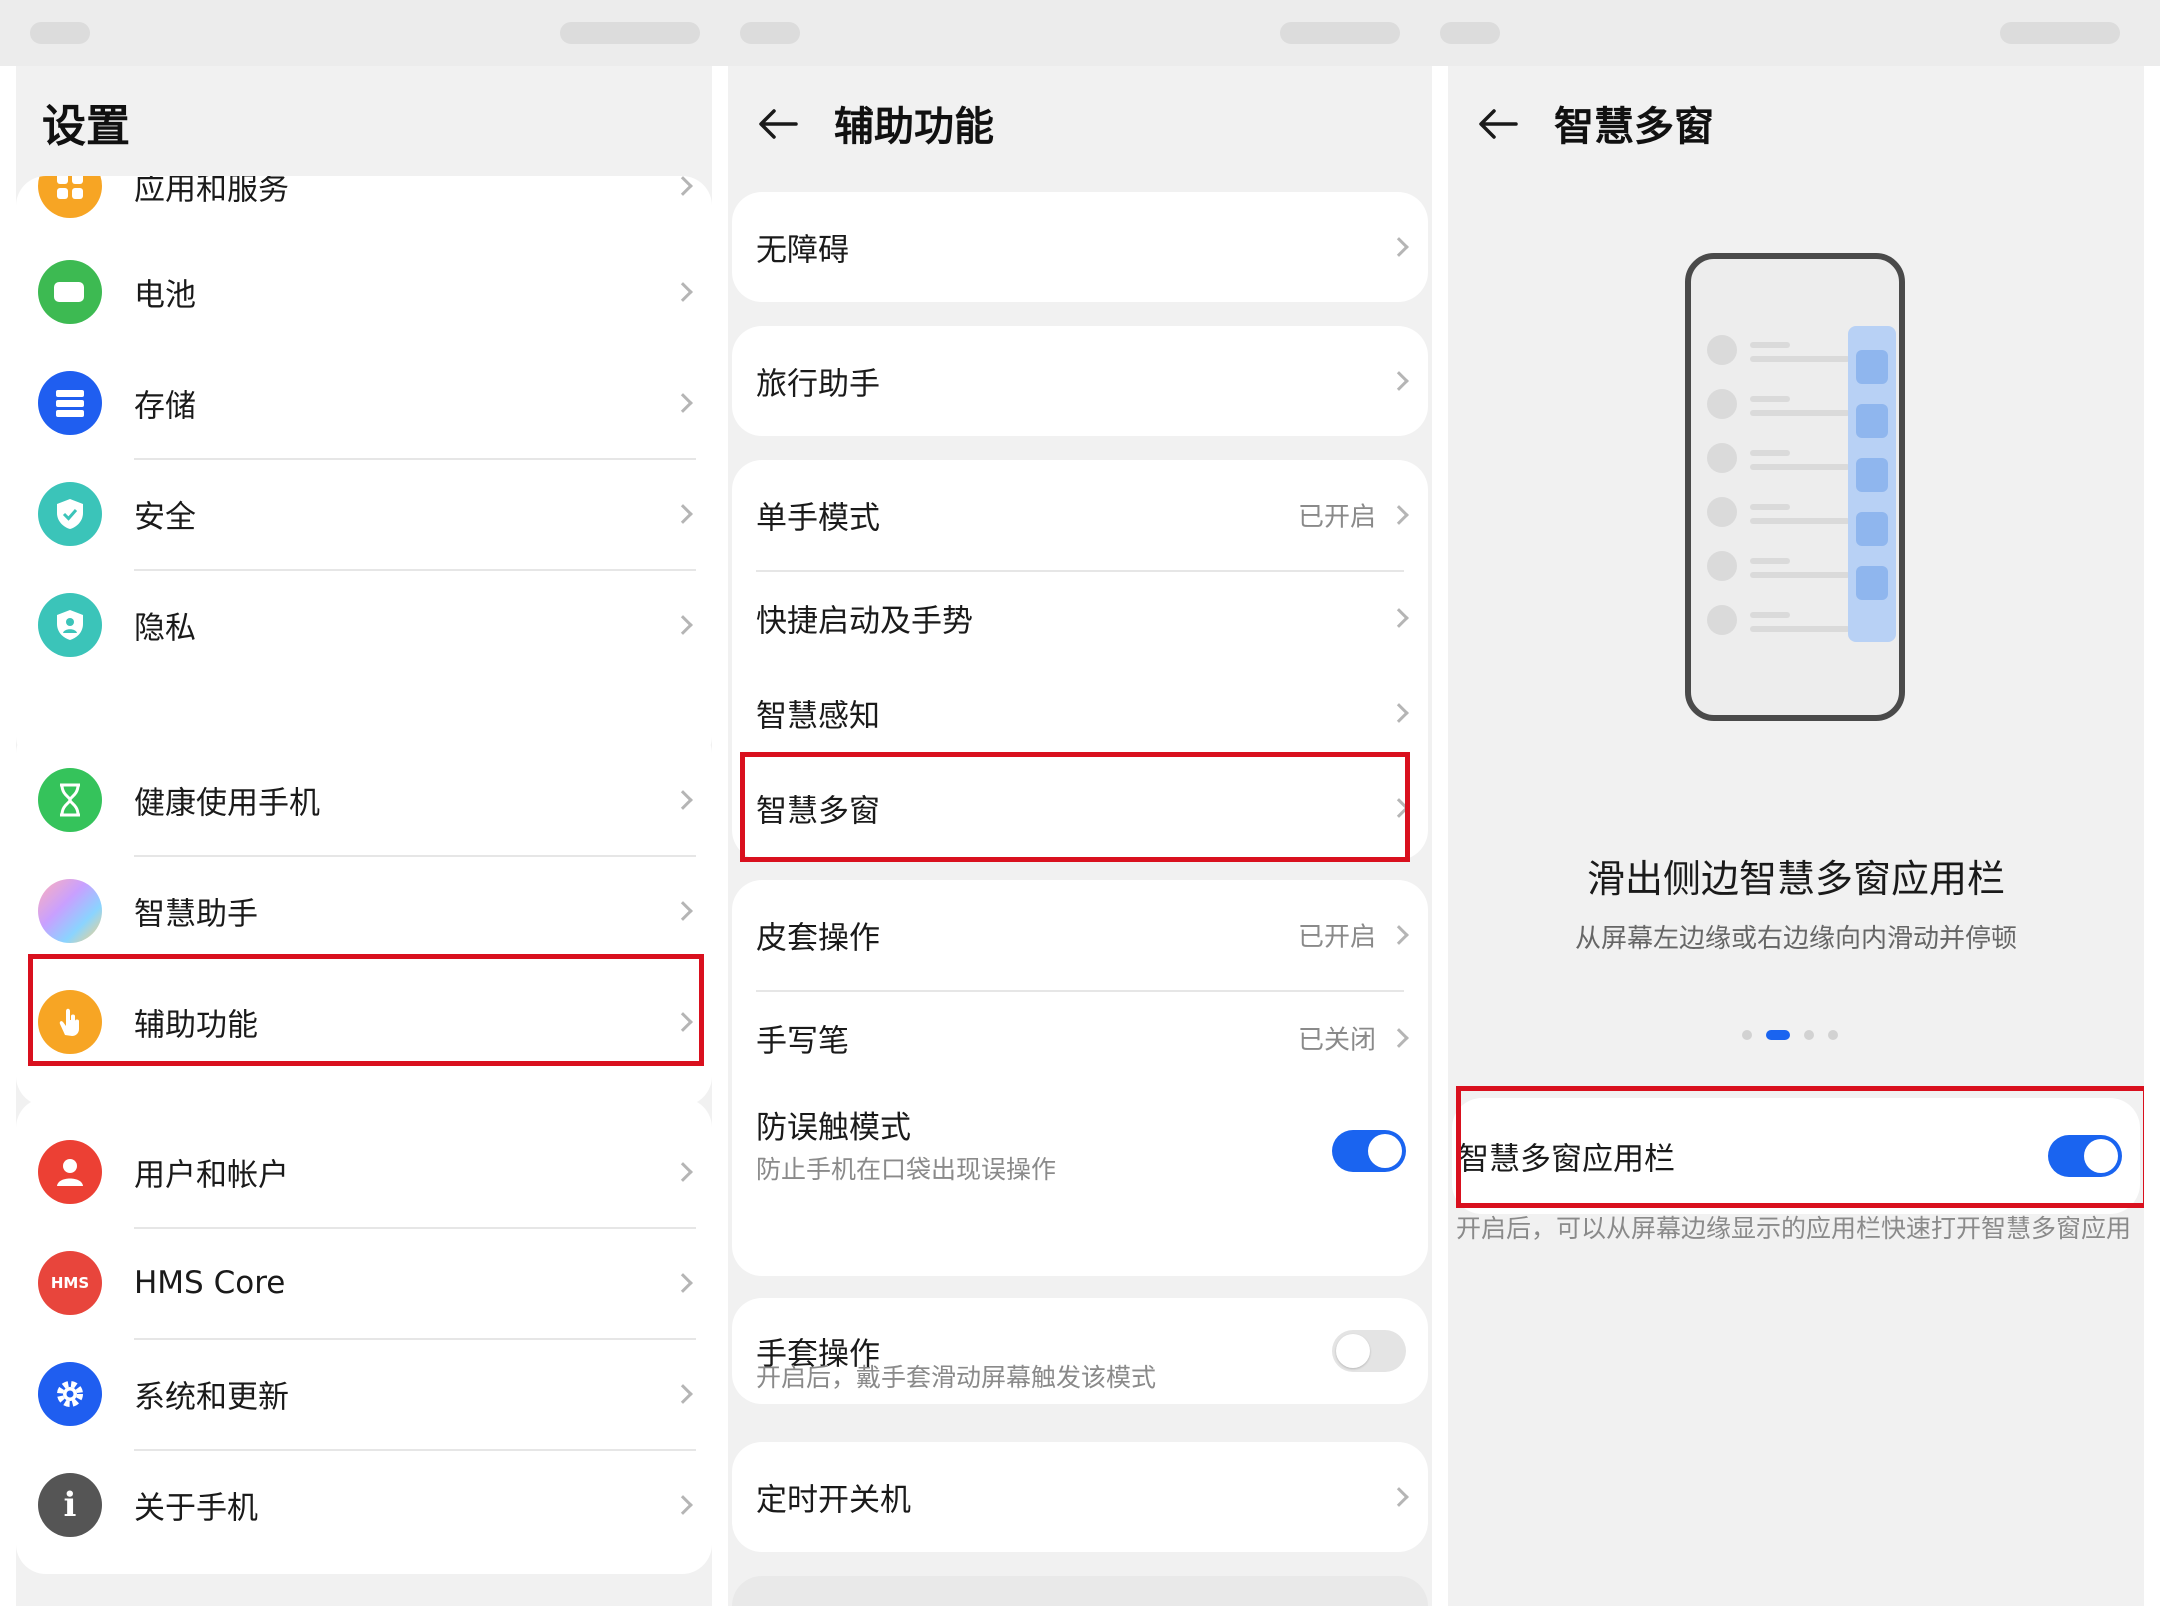  Describe the element at coordinates (364, 1282) in the screenshot. I see `settings-item-hms: HMS HMS Core` at that location.